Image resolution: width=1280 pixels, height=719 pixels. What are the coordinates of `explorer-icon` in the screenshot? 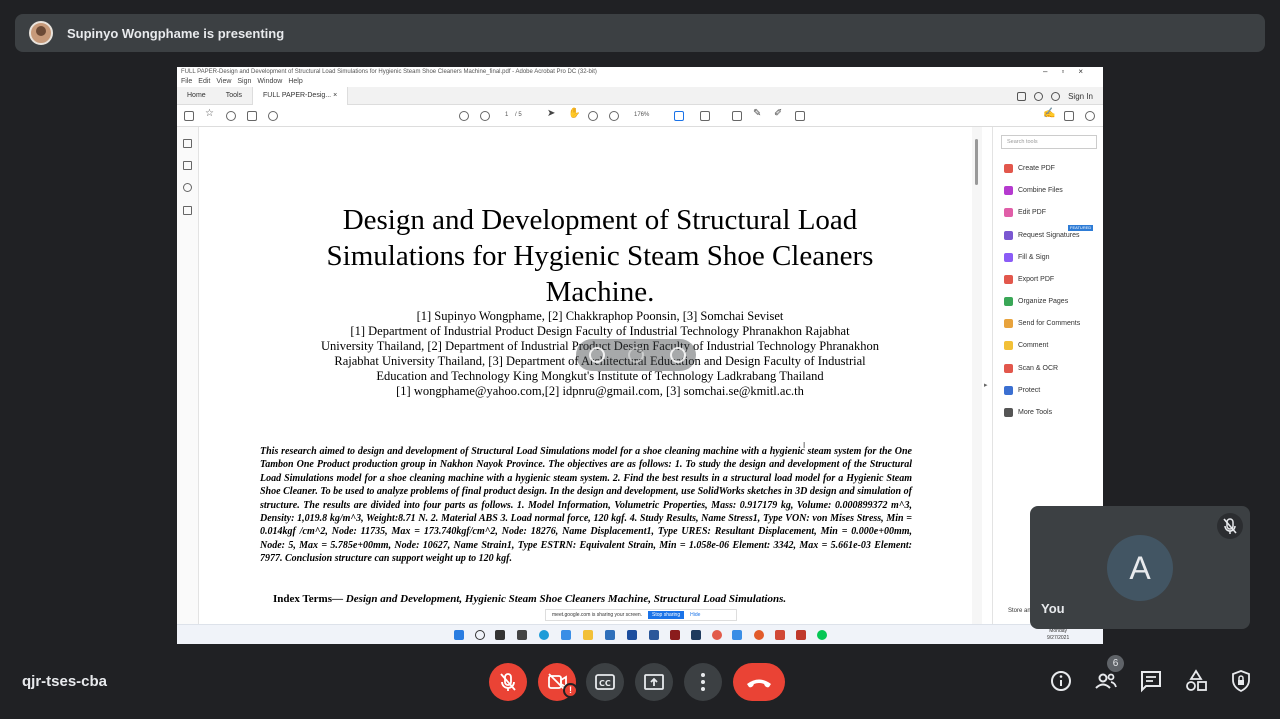 It's located at (588, 635).